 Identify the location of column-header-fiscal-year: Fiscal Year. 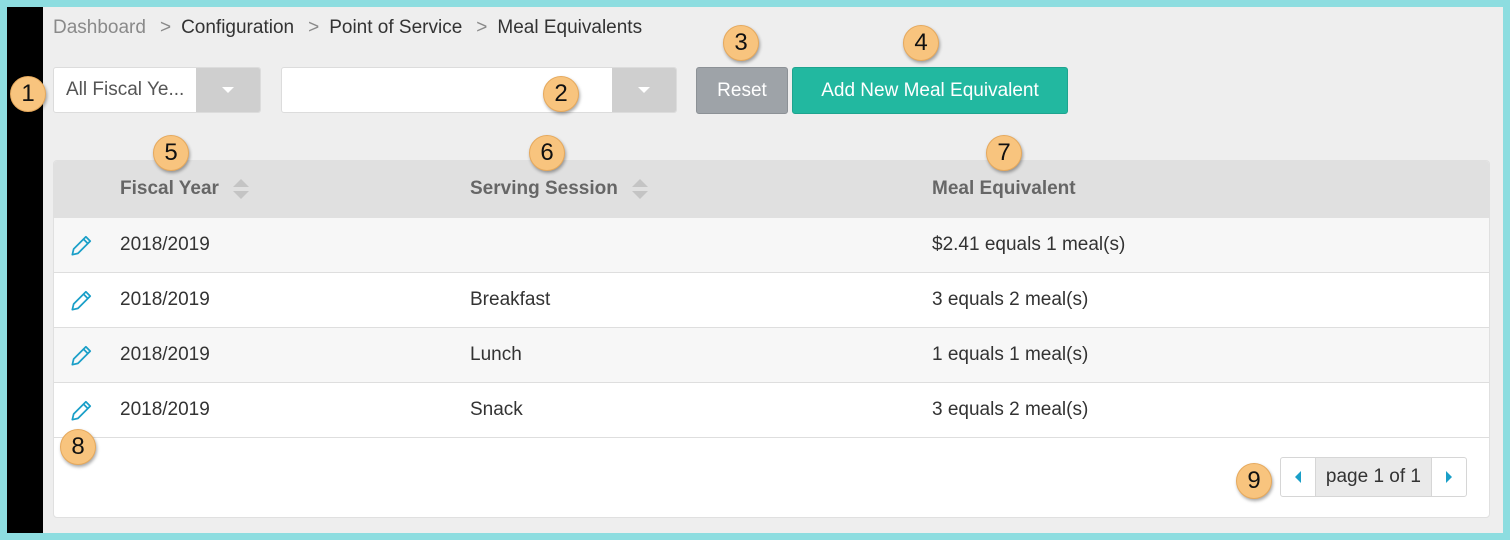
(184, 189).